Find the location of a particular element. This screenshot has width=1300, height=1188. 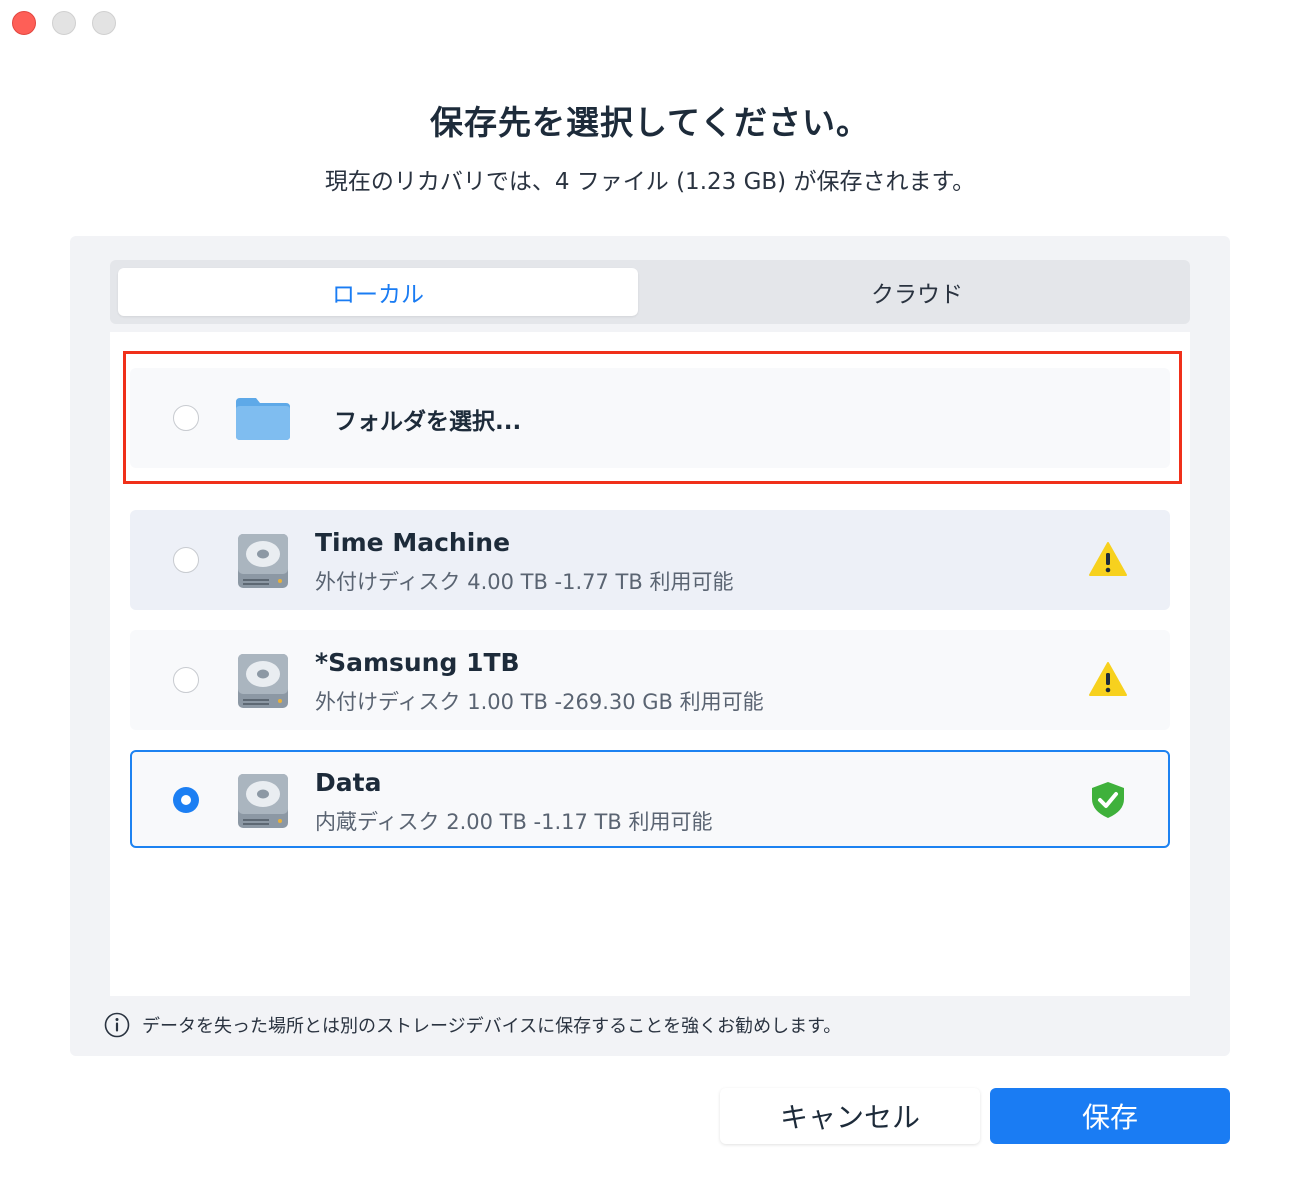

page-title: 保存先を選択してください。 is located at coordinates (650, 122).